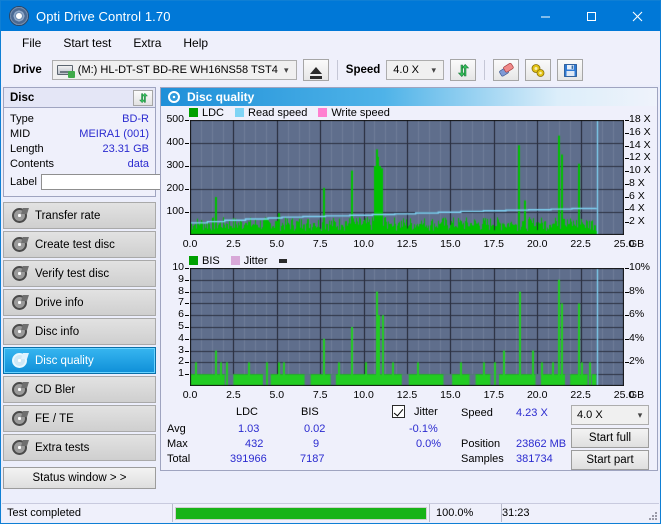 The image size is (661, 524). What do you see at coordinates (79, 418) in the screenshot?
I see `sidebar-item-fe-te: FE / TE` at bounding box center [79, 418].